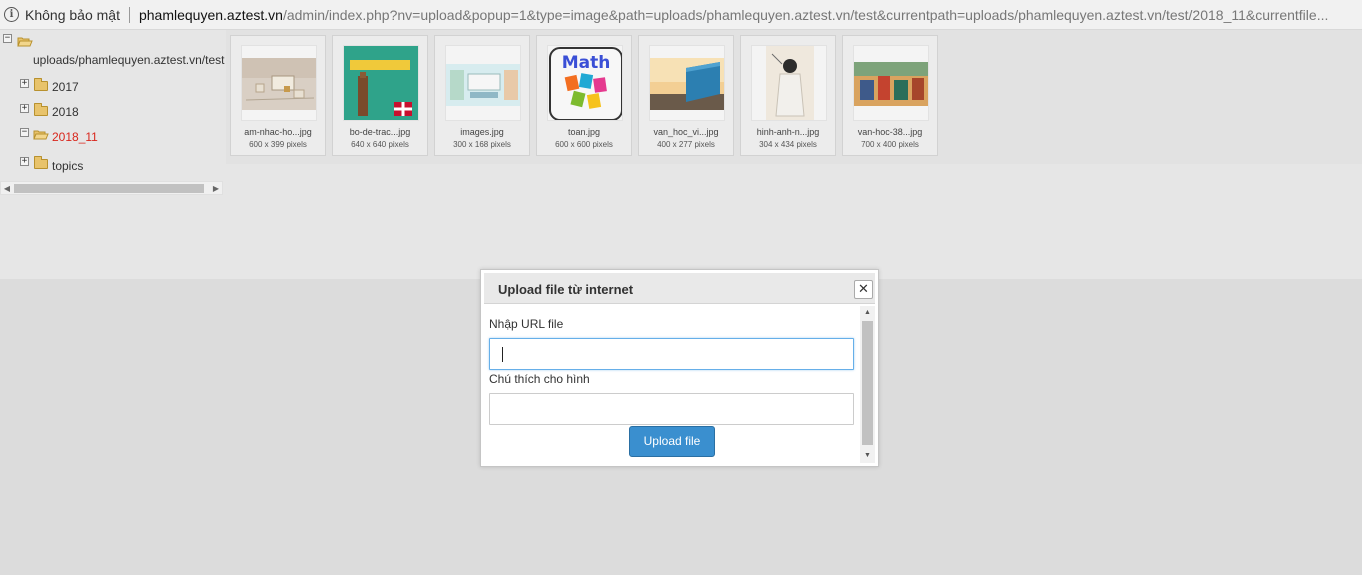  I want to click on image-dimensions: 600 x 399 pixels, so click(278, 144).